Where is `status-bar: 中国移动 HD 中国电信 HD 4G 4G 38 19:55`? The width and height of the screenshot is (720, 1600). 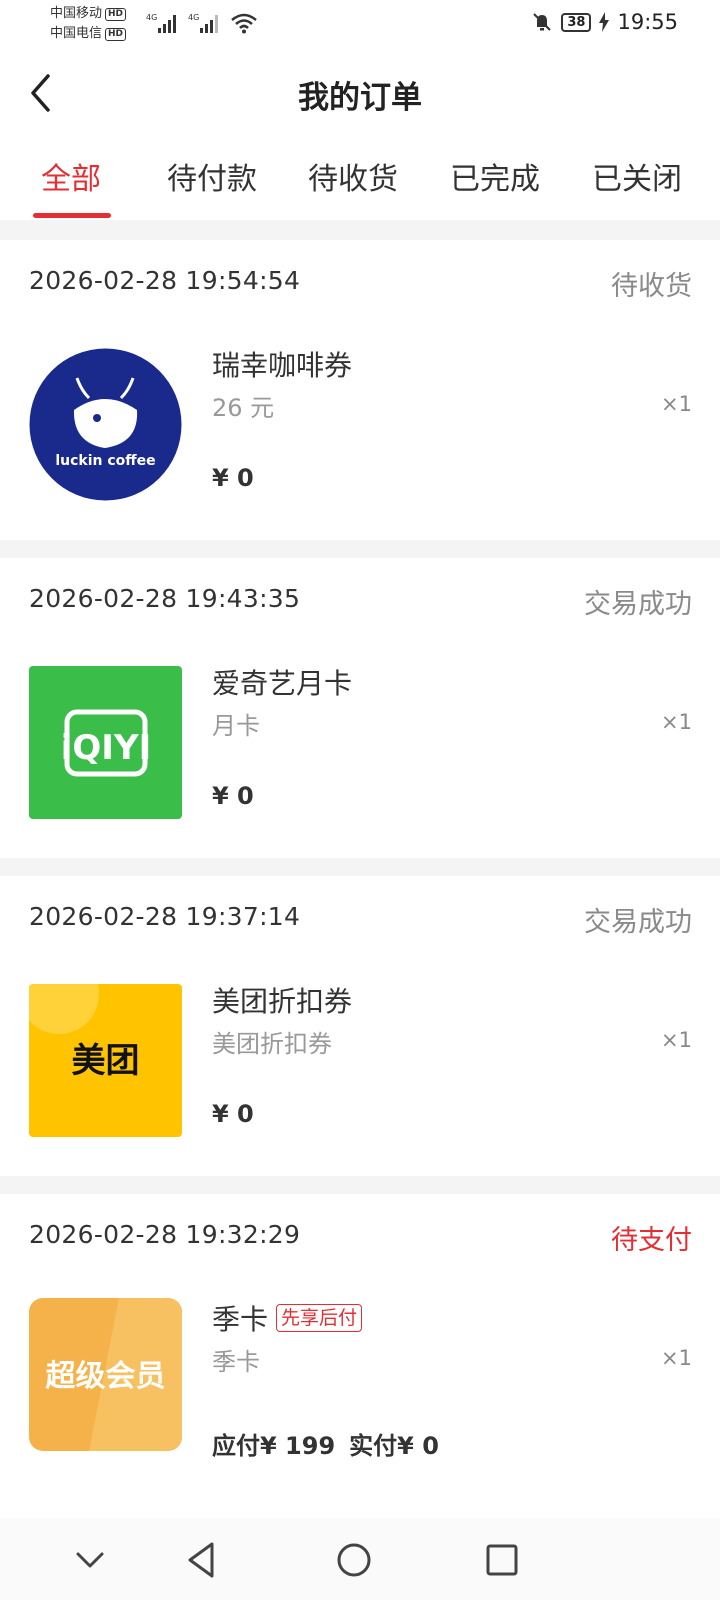
status-bar: 中国移动 HD 中国电信 HD 4G 4G 38 19:55 is located at coordinates (360, 25).